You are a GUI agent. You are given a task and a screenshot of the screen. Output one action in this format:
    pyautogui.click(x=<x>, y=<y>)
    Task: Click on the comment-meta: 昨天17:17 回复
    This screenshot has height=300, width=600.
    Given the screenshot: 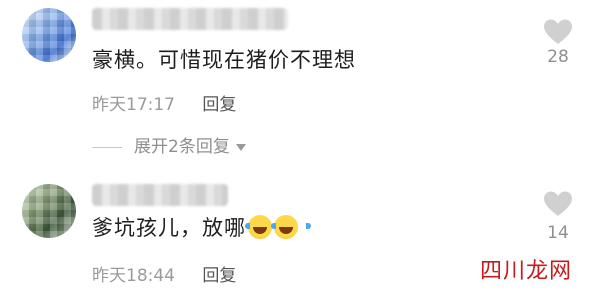 What is the action you would take?
    pyautogui.click(x=164, y=102)
    